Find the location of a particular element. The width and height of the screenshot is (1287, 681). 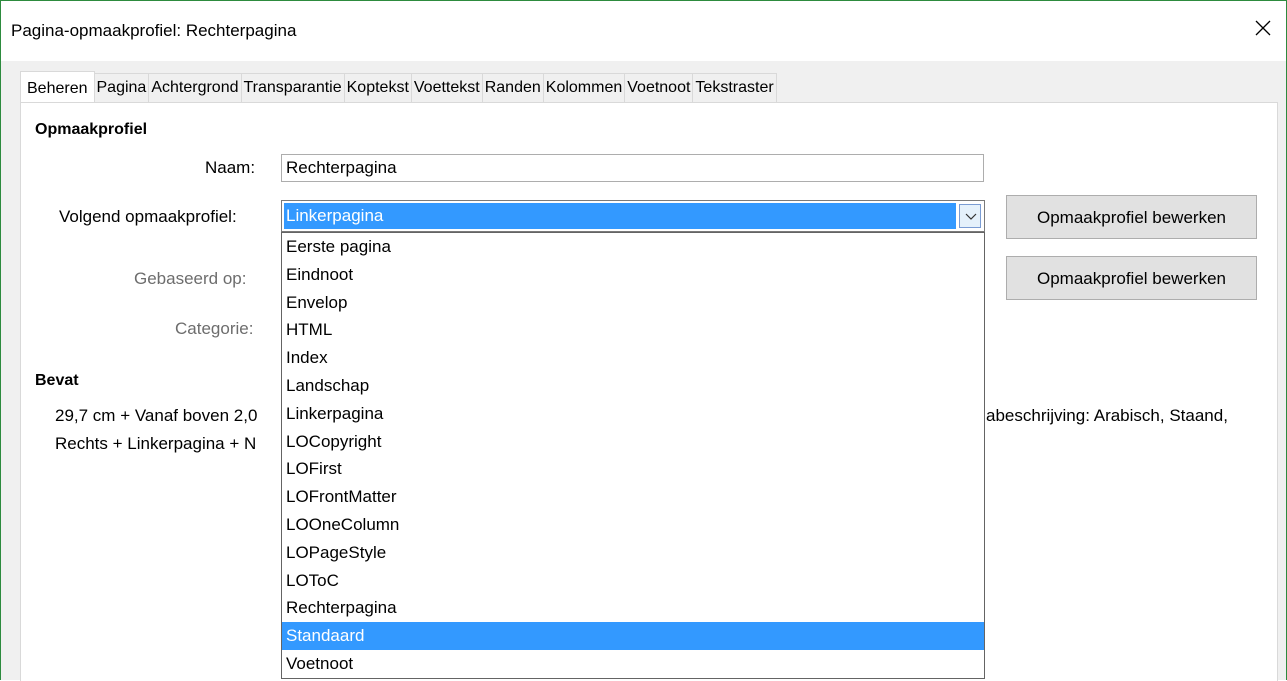

dropdown-option: LOFirst is located at coordinates (633, 469).